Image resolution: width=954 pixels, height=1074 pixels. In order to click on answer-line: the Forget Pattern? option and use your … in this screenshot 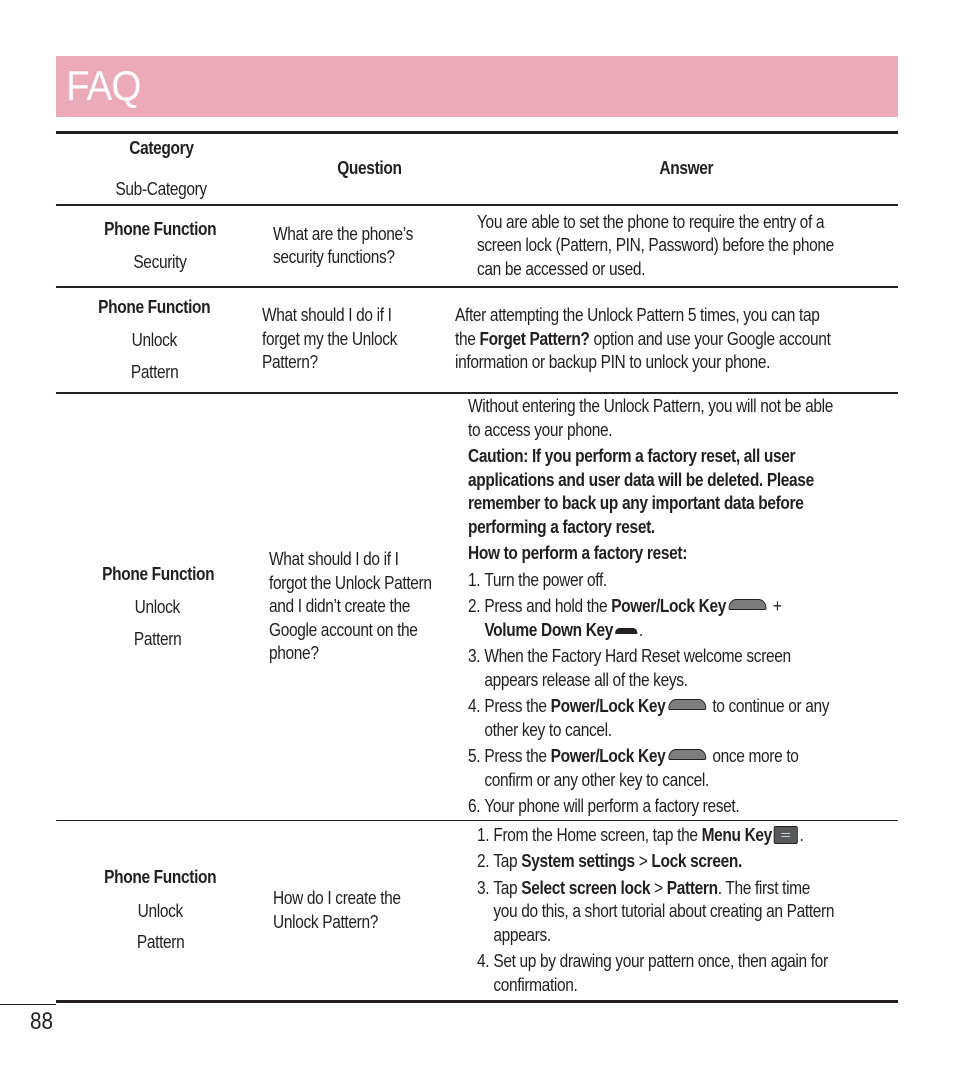, I will do `click(643, 340)`.